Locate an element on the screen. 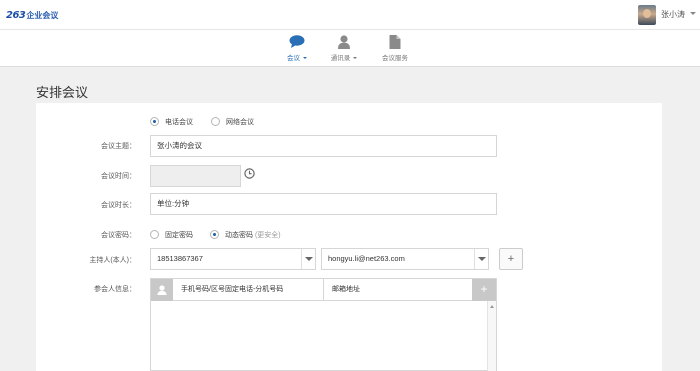 This screenshot has height=371, width=700. radio-phone-meeting-label: 电话会议 is located at coordinates (179, 122).